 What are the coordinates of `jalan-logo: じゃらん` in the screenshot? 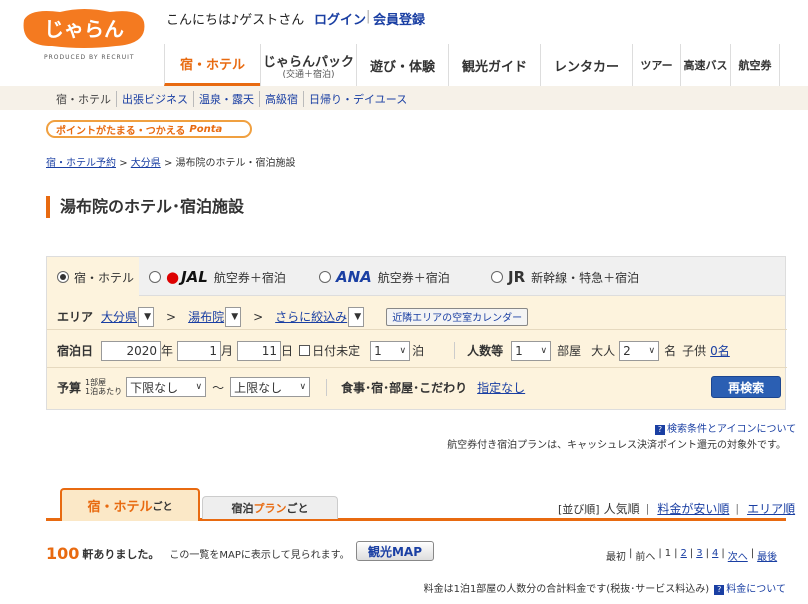 It's located at (84, 28).